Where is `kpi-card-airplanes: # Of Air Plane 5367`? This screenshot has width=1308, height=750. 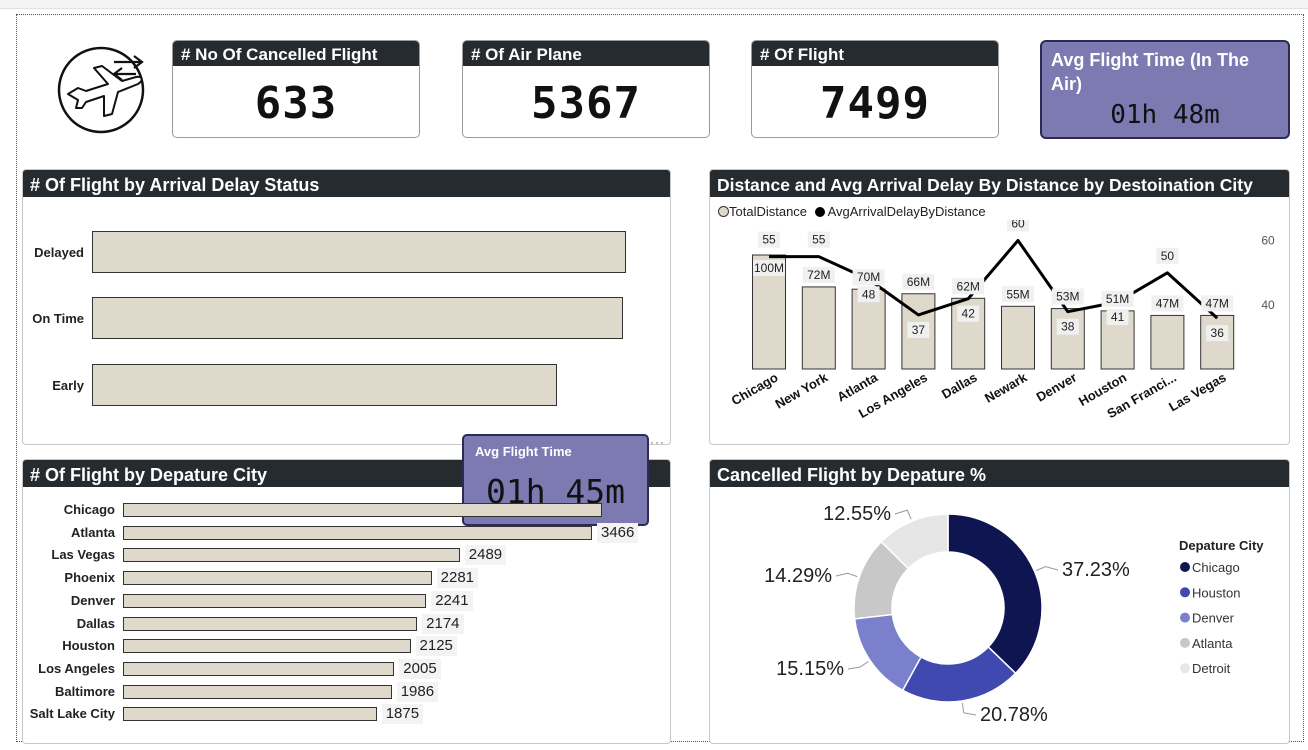 kpi-card-airplanes: # Of Air Plane 5367 is located at coordinates (586, 89).